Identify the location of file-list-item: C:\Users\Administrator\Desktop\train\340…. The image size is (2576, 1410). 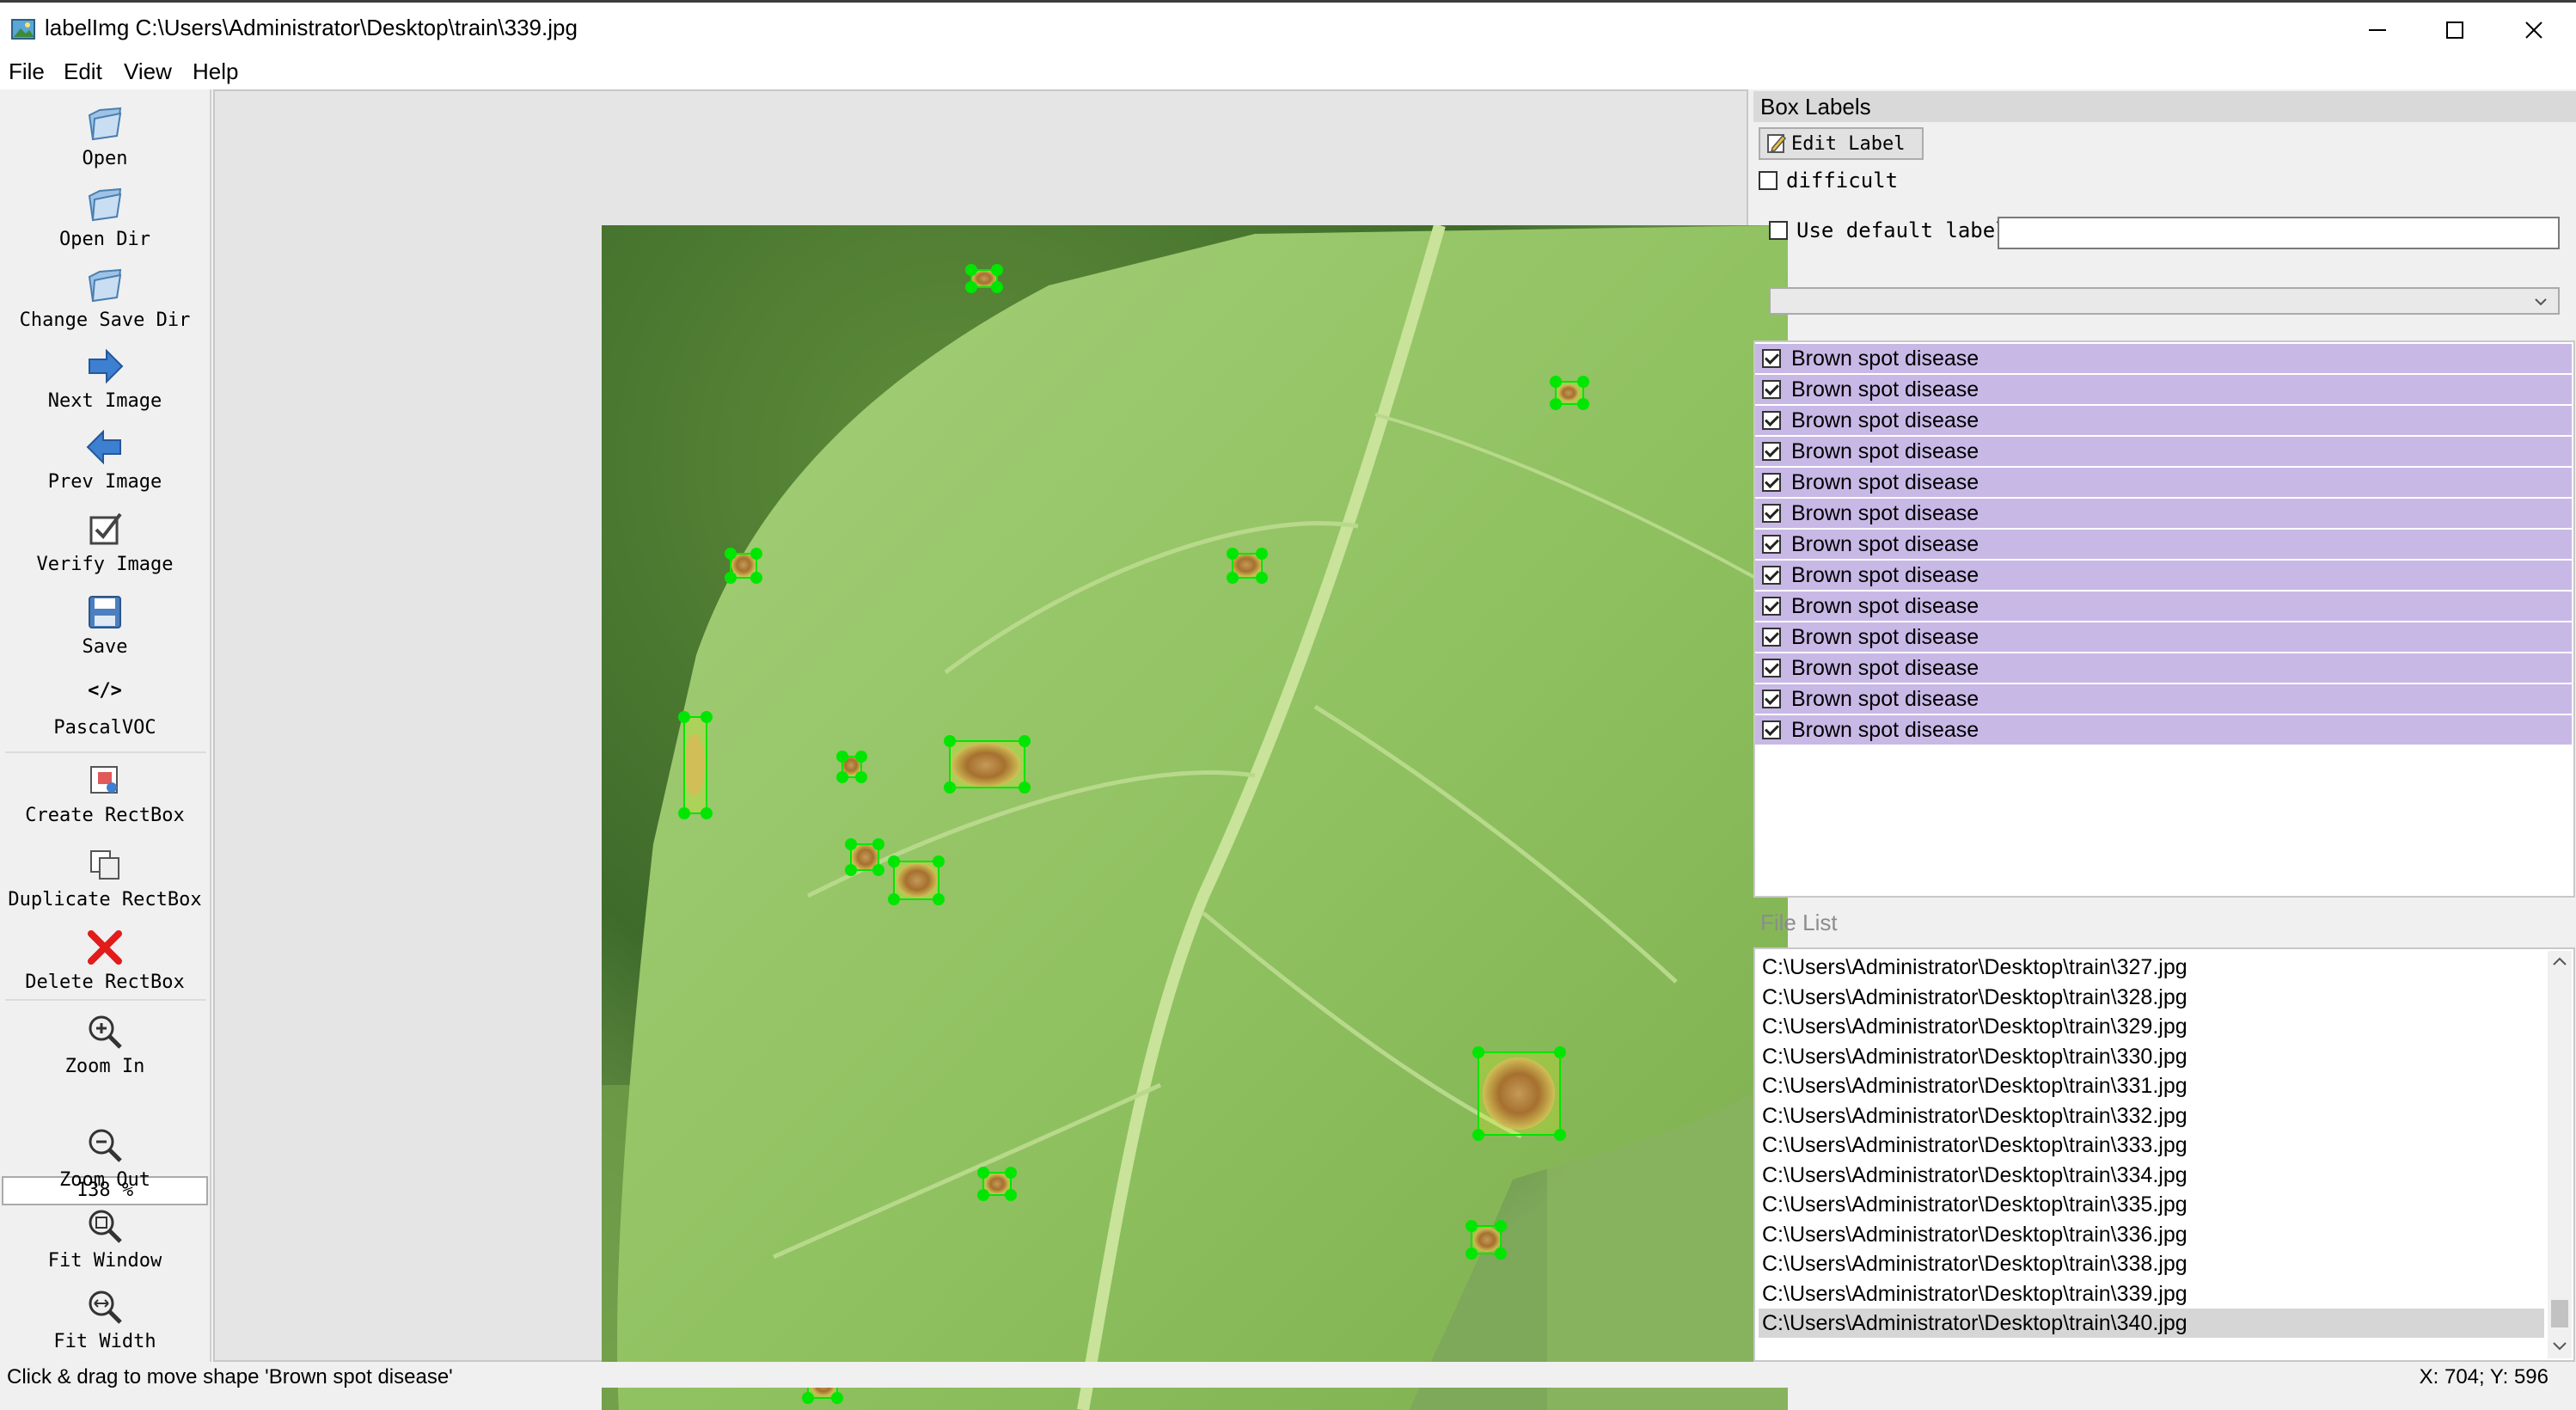
(2151, 1323).